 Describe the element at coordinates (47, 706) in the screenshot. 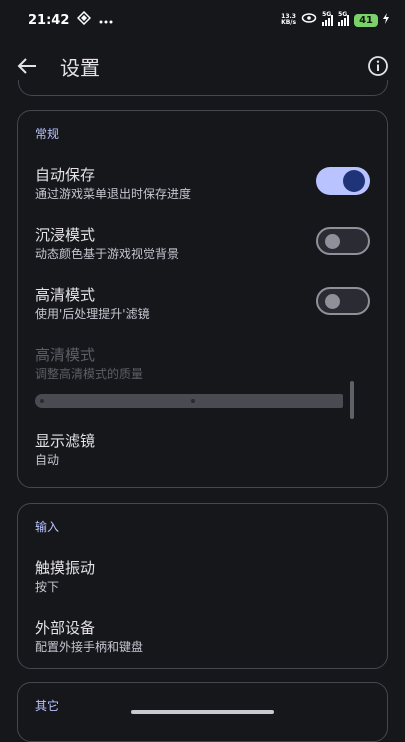

I see `section-title-other: 其它` at that location.